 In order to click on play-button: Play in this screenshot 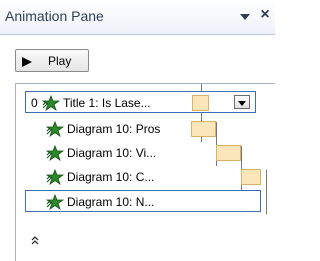, I will do `click(52, 60)`.